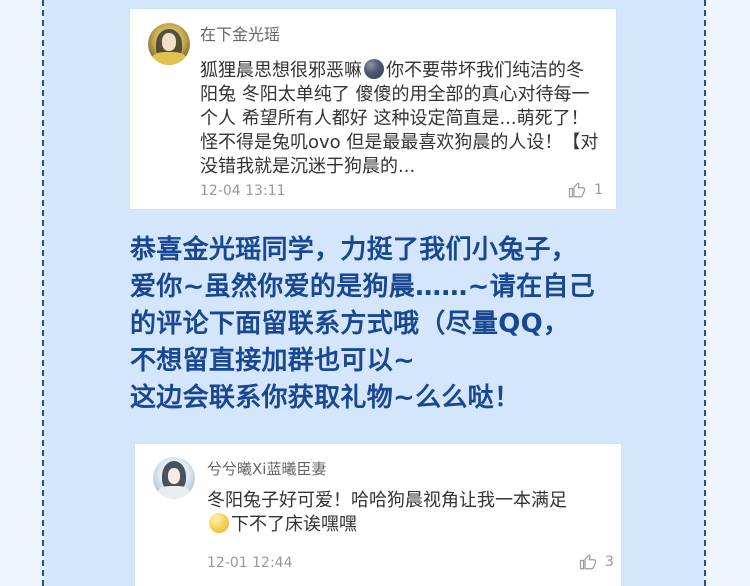 Image resolution: width=750 pixels, height=586 pixels. I want to click on like-button: 1, so click(585, 190).